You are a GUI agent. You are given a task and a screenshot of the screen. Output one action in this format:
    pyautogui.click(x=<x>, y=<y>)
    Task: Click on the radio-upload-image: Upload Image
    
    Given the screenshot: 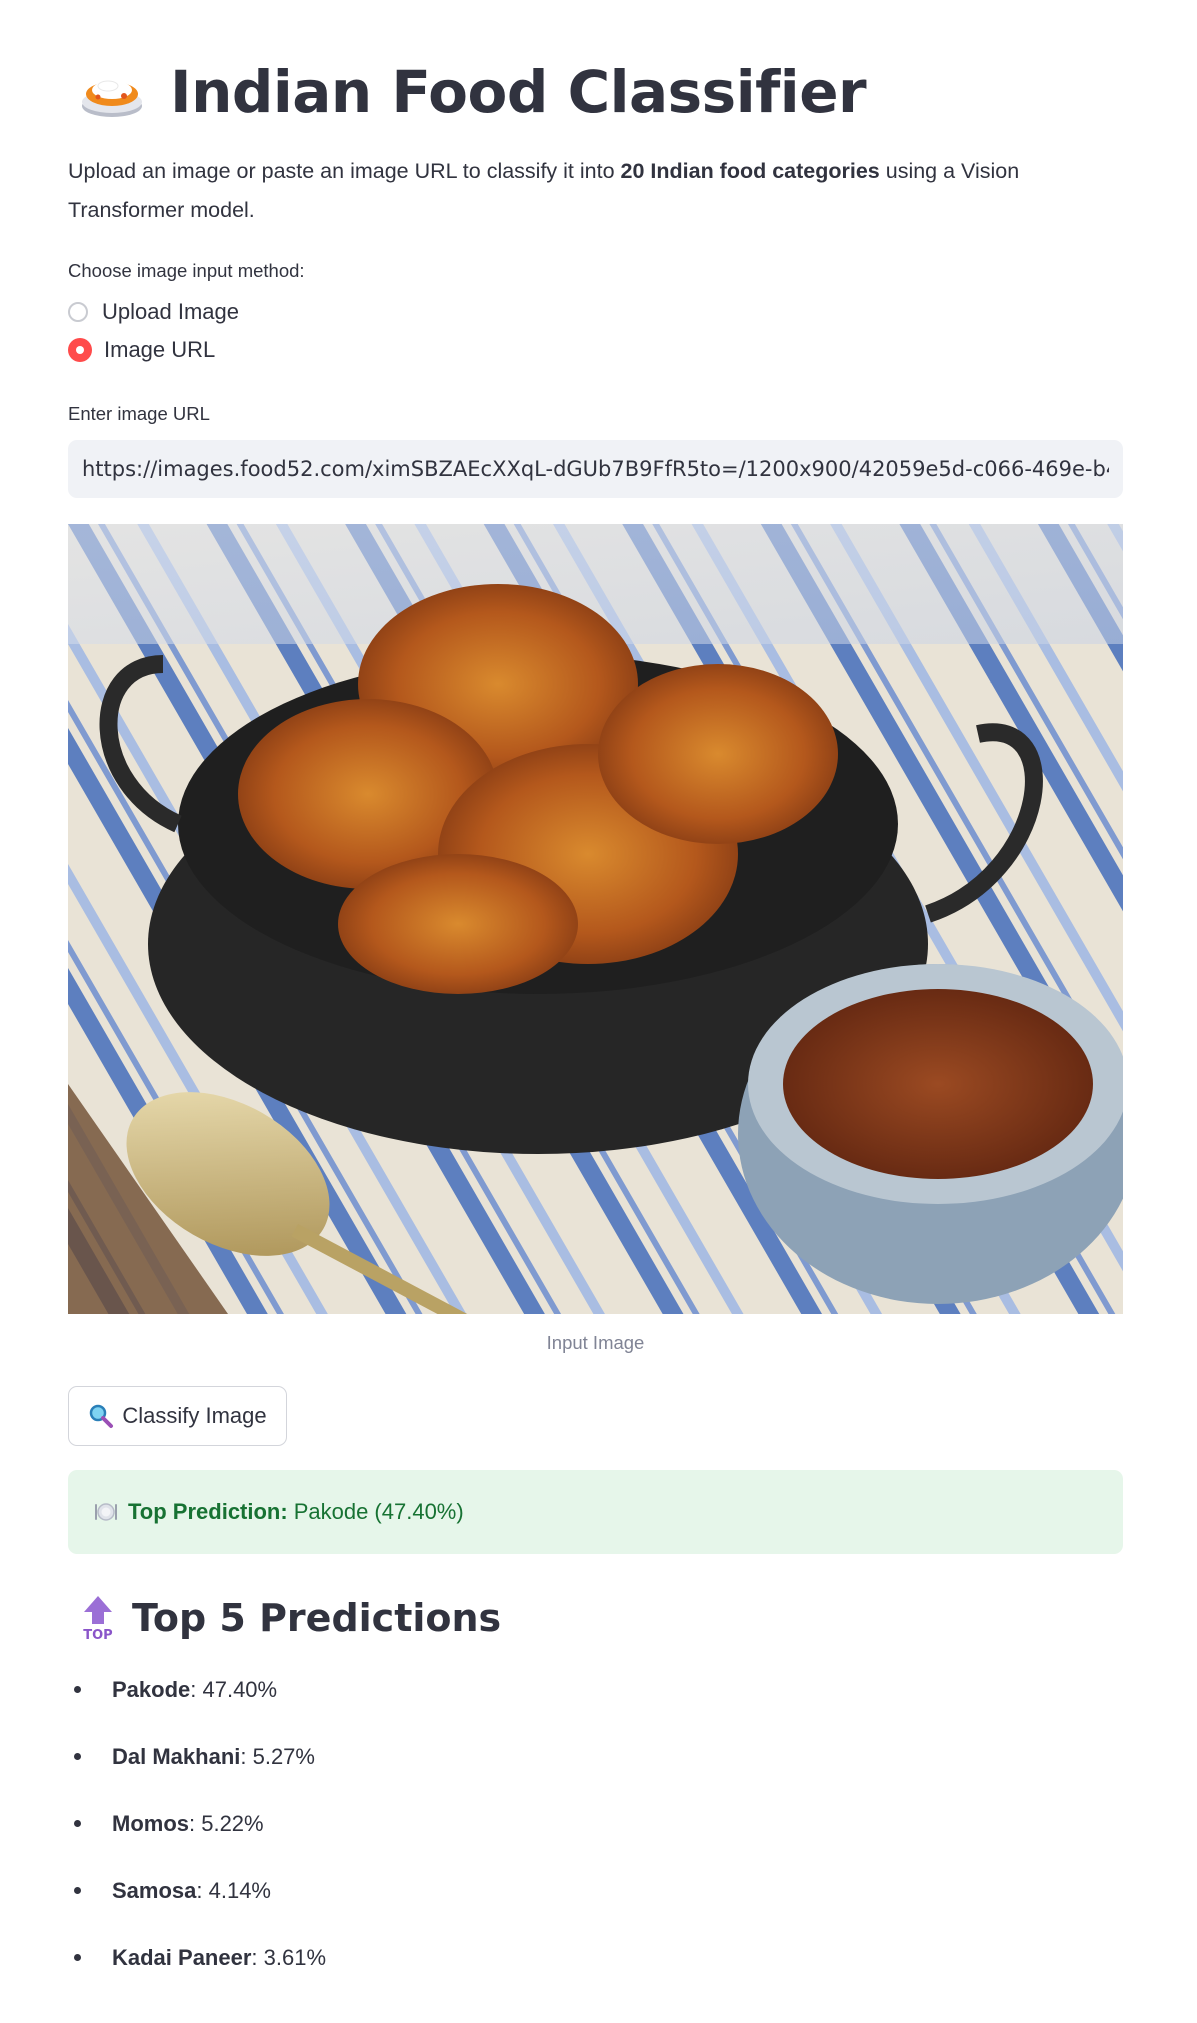 What is the action you would take?
    pyautogui.click(x=153, y=312)
    